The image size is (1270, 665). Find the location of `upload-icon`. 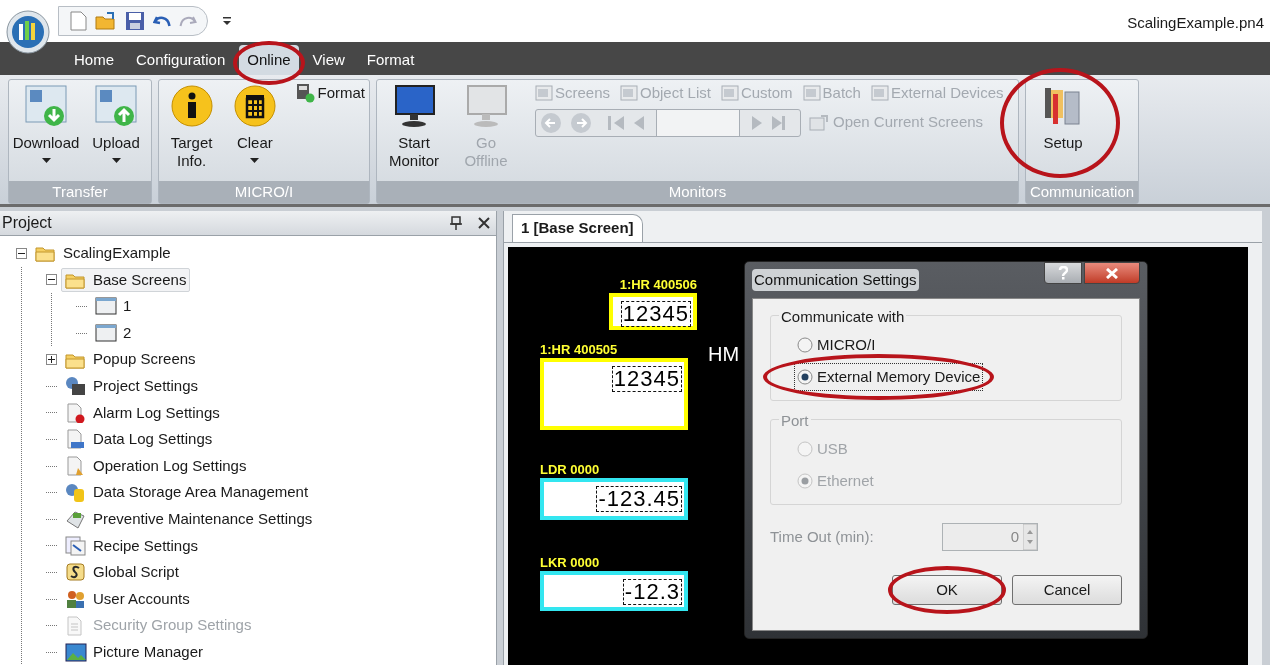

upload-icon is located at coordinates (116, 106).